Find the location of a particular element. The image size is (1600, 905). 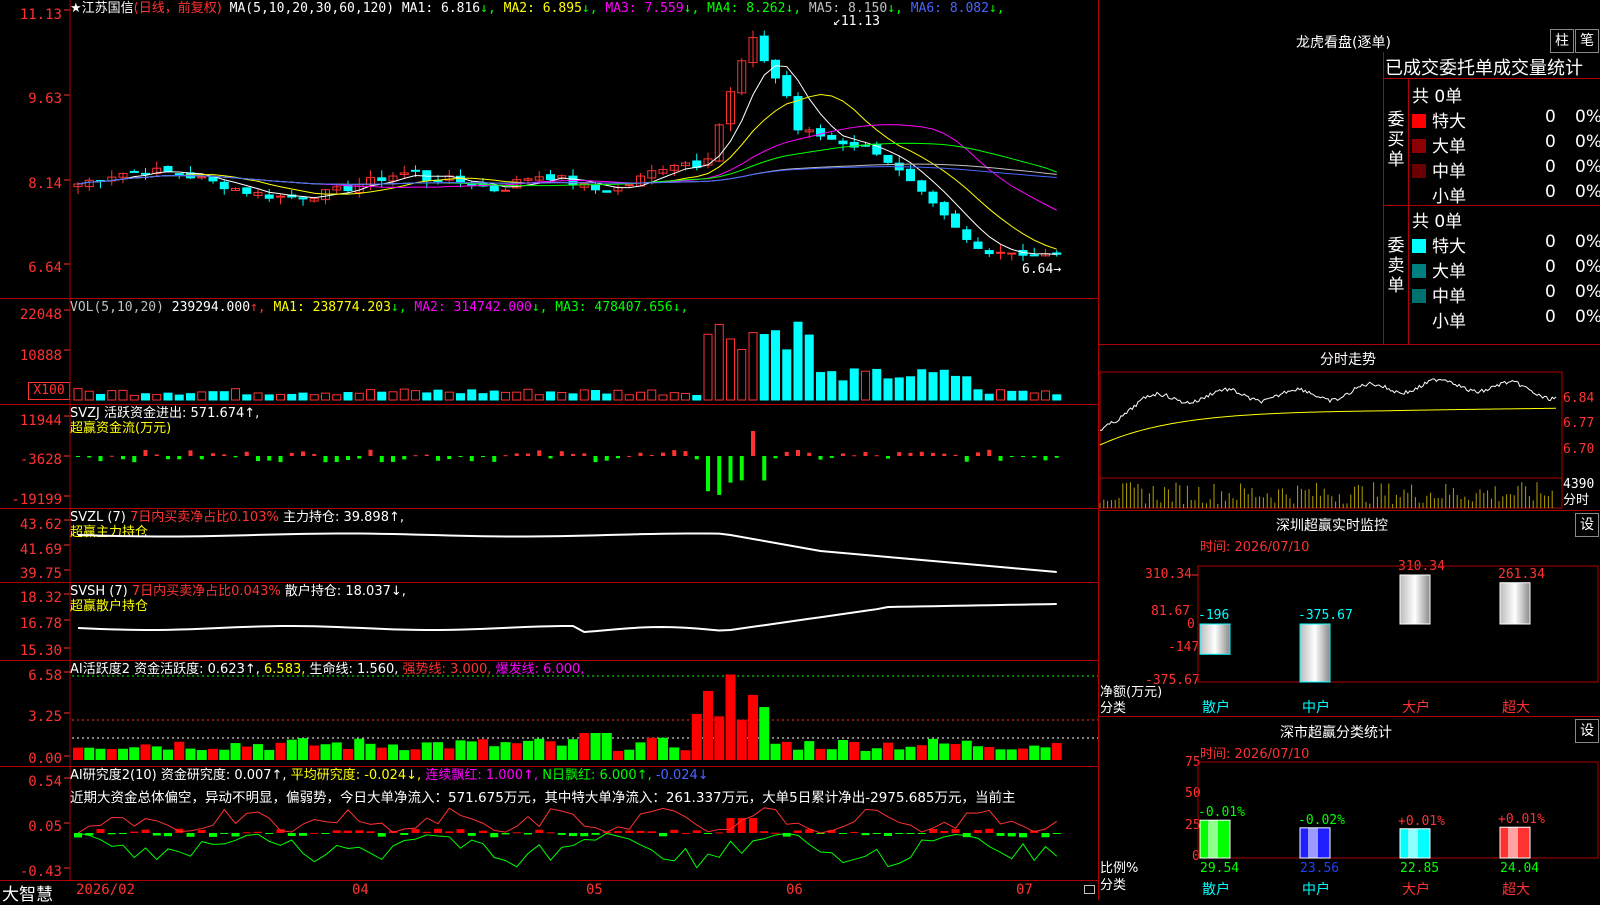

monitor-bar-label-1: -375.67 is located at coordinates (1325, 615).